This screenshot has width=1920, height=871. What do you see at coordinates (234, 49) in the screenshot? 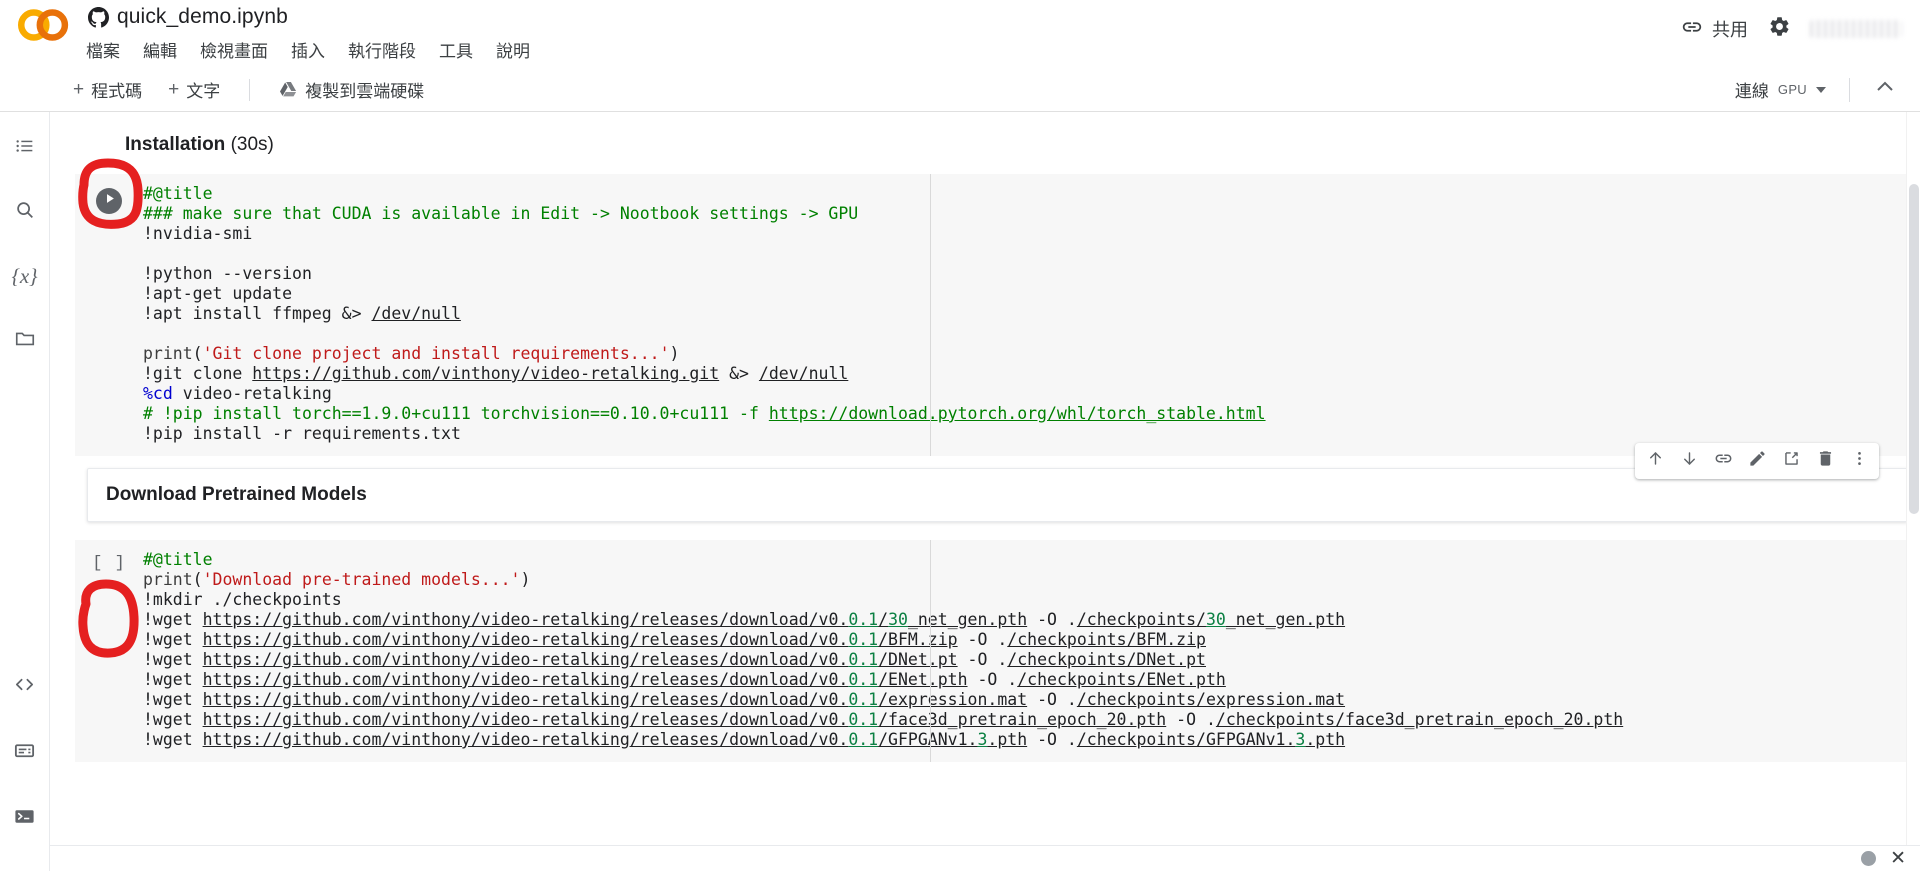
I see `menu-view: 檢視畫面` at bounding box center [234, 49].